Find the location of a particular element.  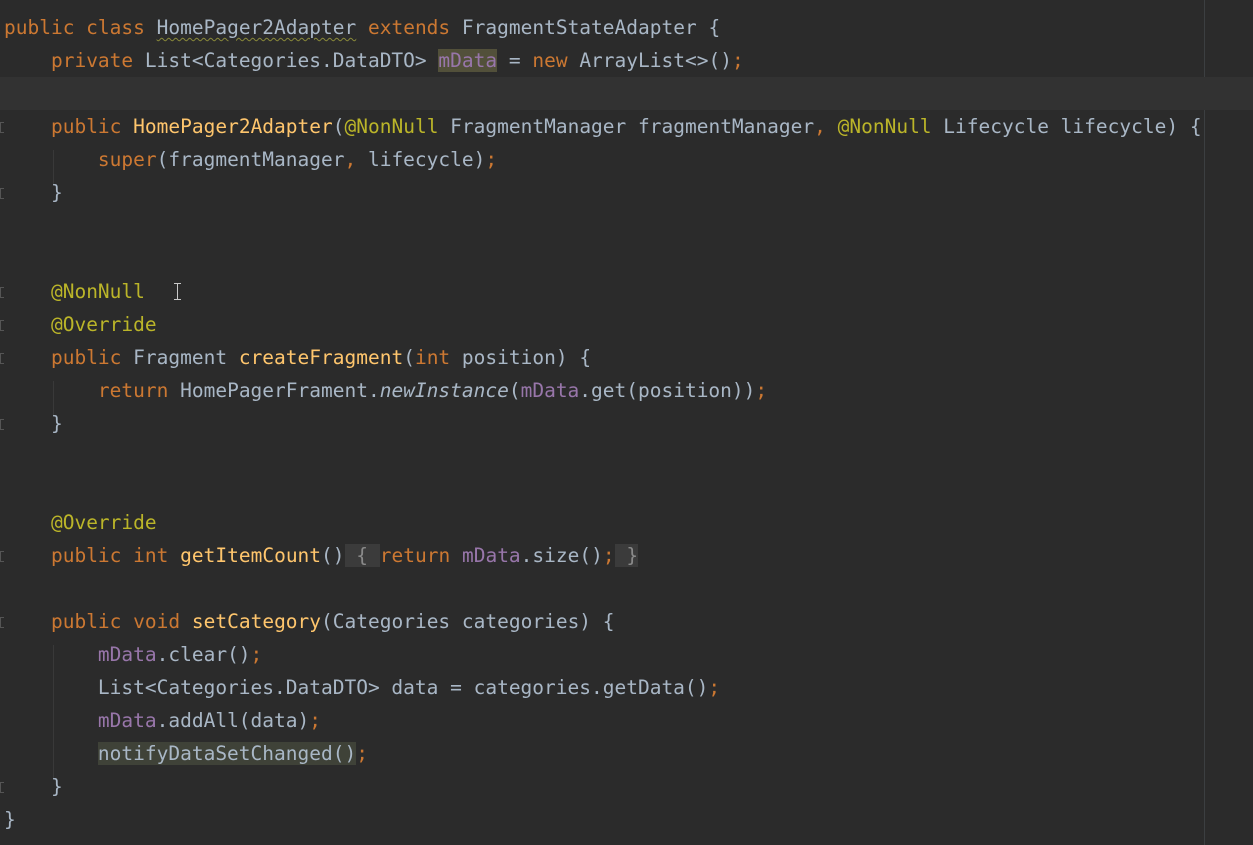

code-line-6: } is located at coordinates (626, 192).